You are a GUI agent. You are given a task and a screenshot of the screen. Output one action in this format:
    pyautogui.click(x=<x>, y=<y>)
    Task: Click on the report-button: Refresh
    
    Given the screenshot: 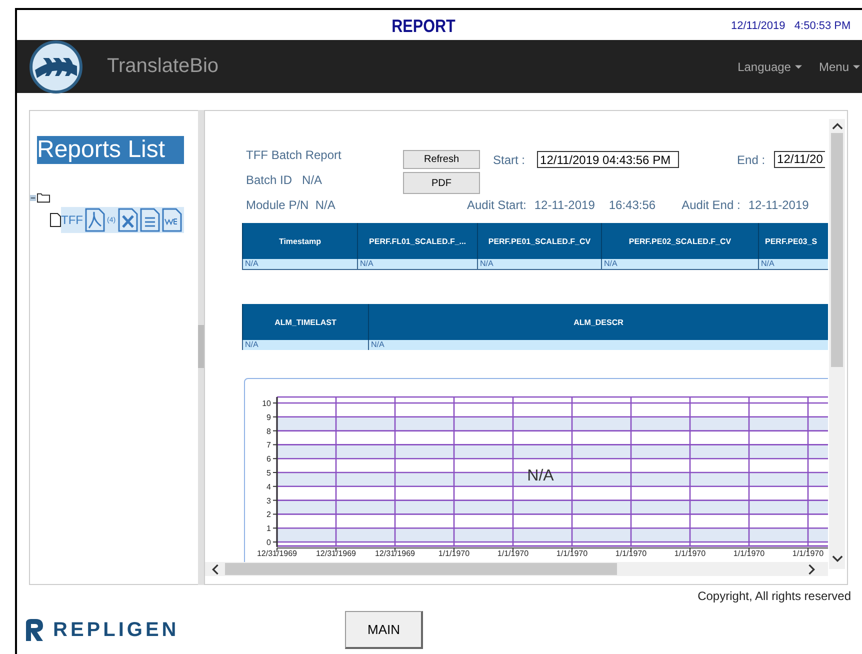 What is the action you would take?
    pyautogui.click(x=441, y=159)
    